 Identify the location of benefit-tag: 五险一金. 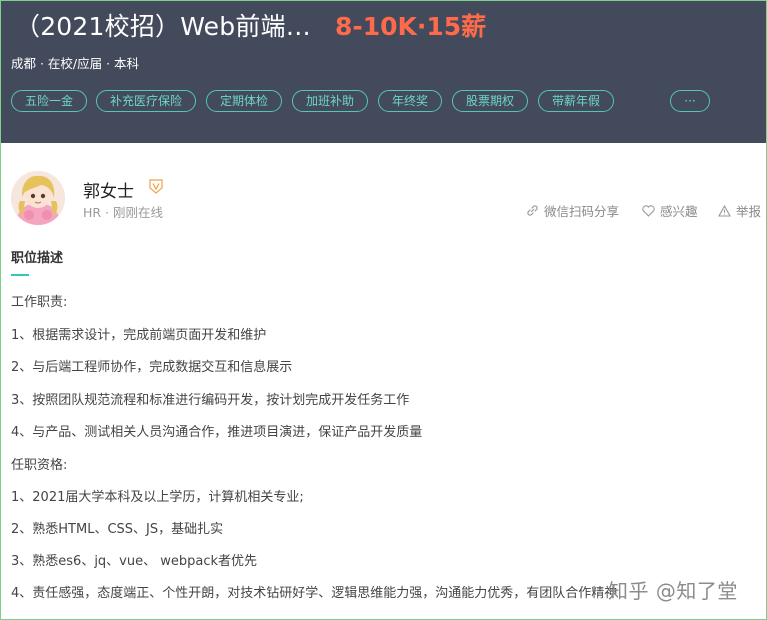
(49, 101).